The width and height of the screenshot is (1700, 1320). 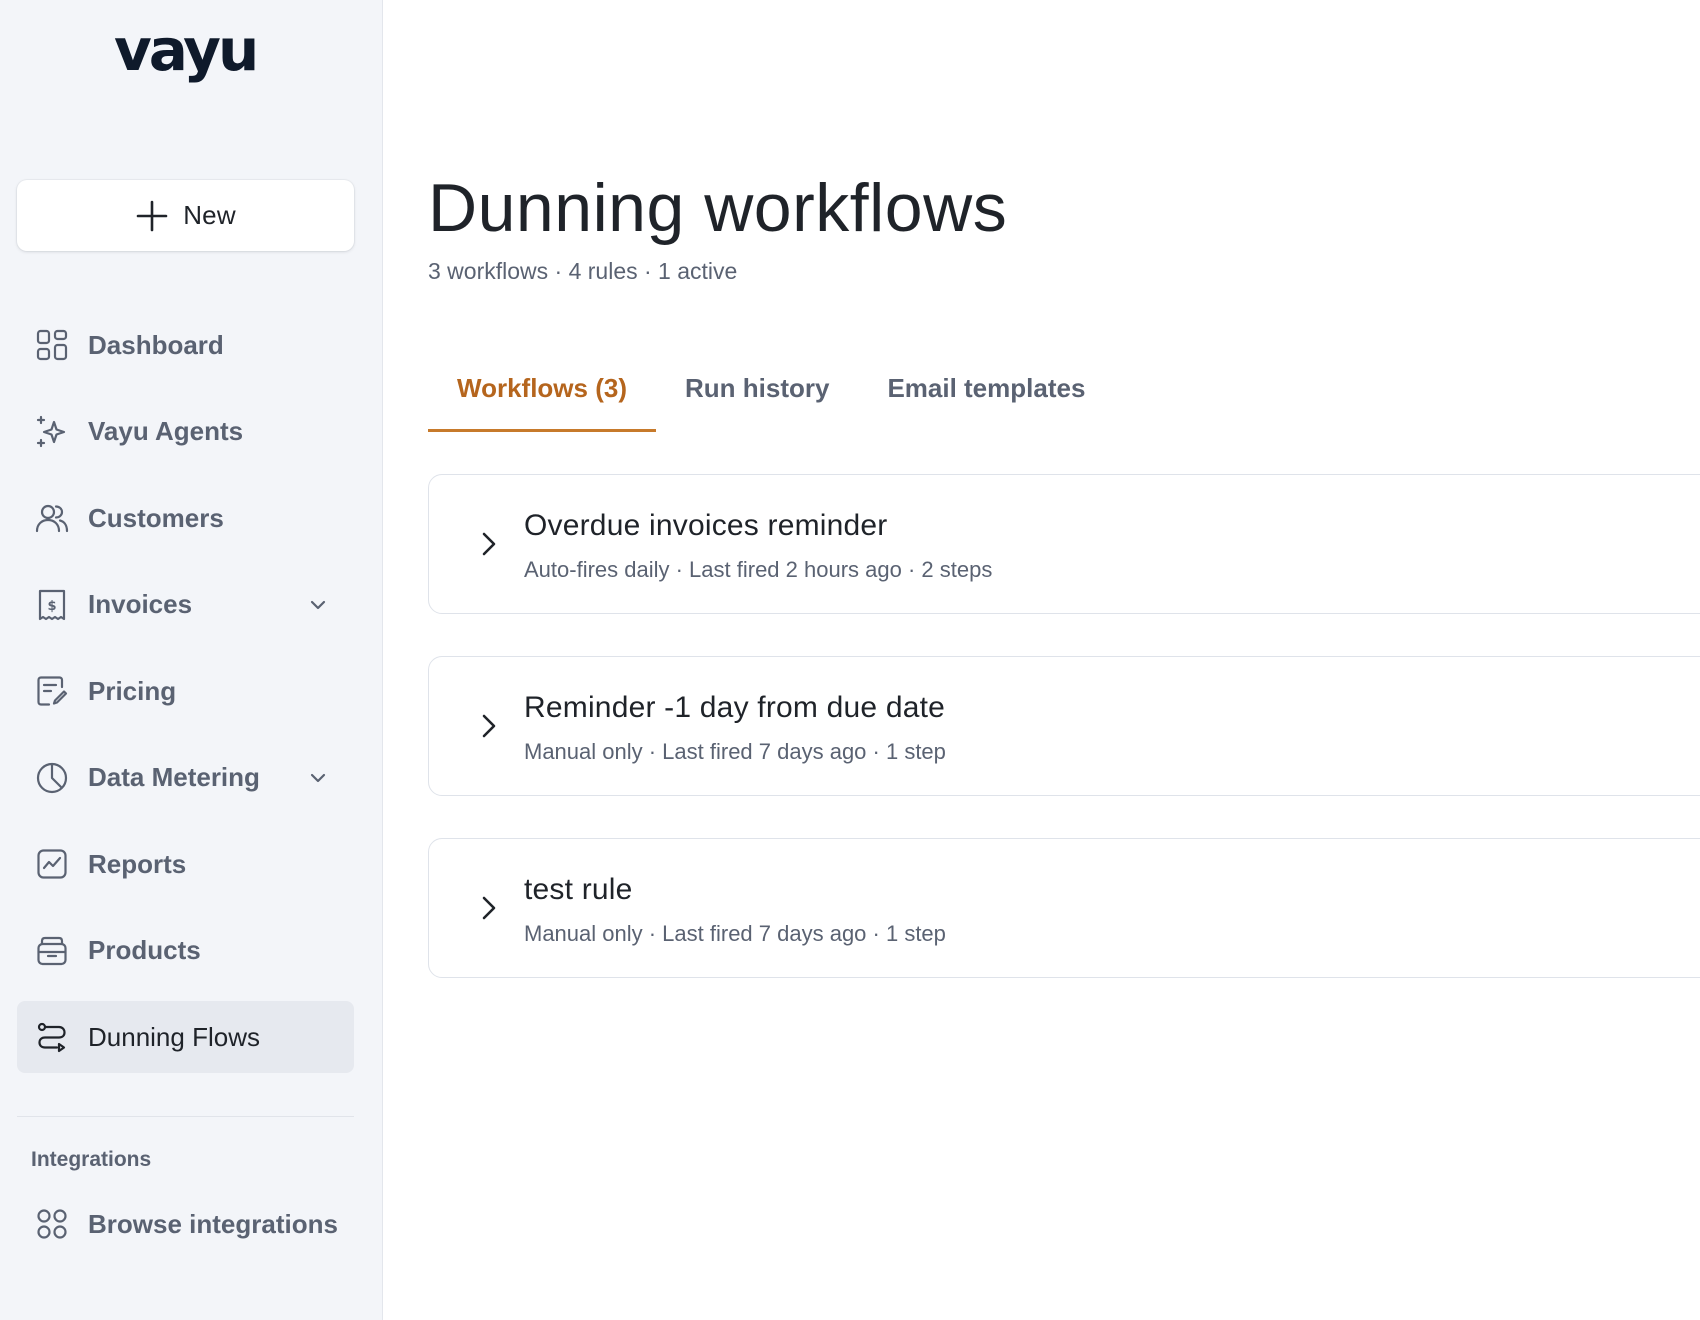 What do you see at coordinates (185, 1116) in the screenshot?
I see `sidebar-divider` at bounding box center [185, 1116].